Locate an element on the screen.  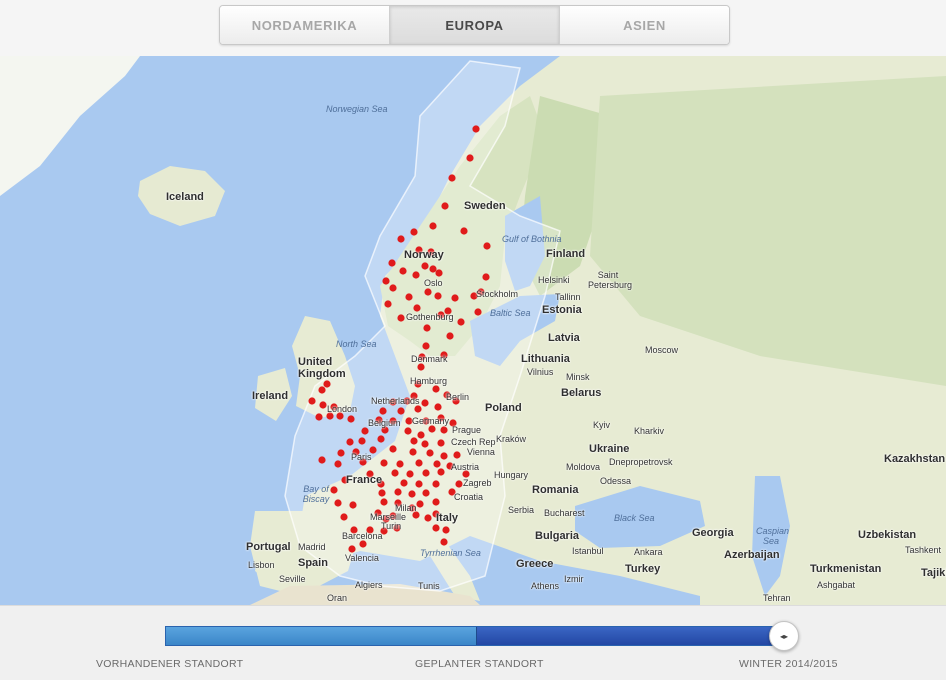
map-label-azerbaijan: Azerbaijan is located at coordinates (752, 555).